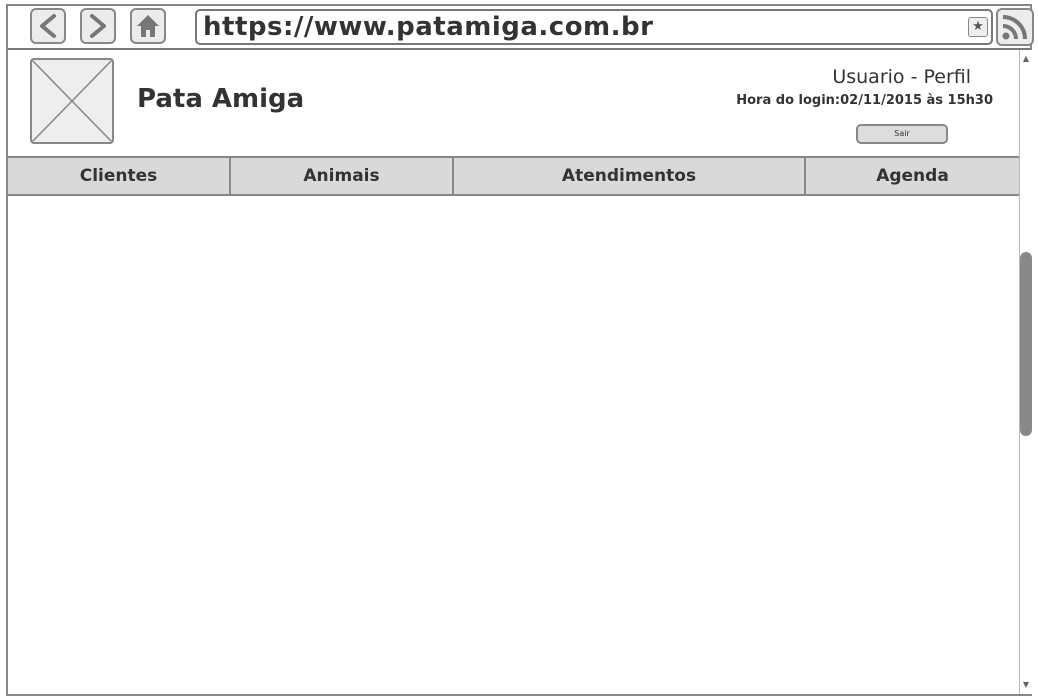  I want to click on forward-button, so click(98, 26).